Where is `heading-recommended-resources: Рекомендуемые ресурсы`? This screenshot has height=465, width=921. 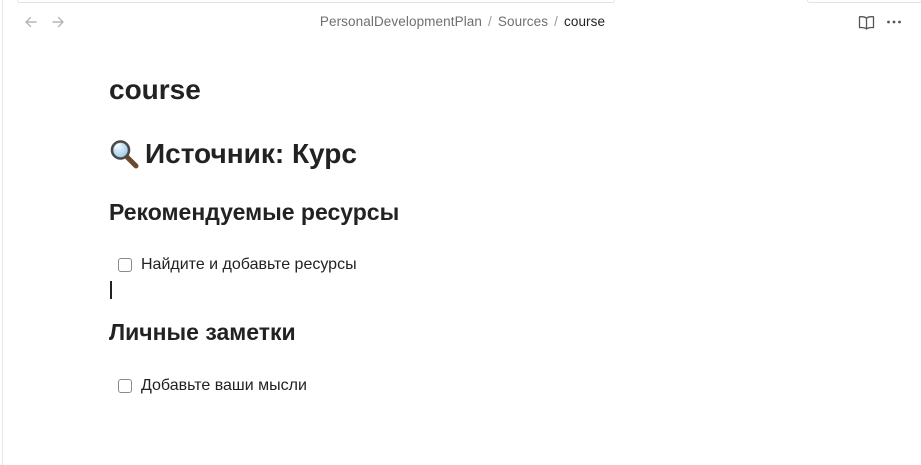 heading-recommended-resources: Рекомендуемые ресурсы is located at coordinates (254, 212).